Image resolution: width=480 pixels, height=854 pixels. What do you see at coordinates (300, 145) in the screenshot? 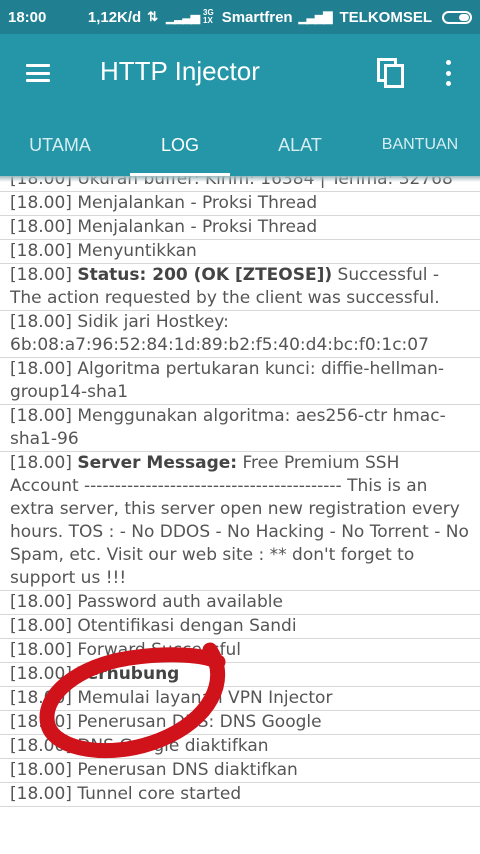
I see `tab-alat: ALAT` at bounding box center [300, 145].